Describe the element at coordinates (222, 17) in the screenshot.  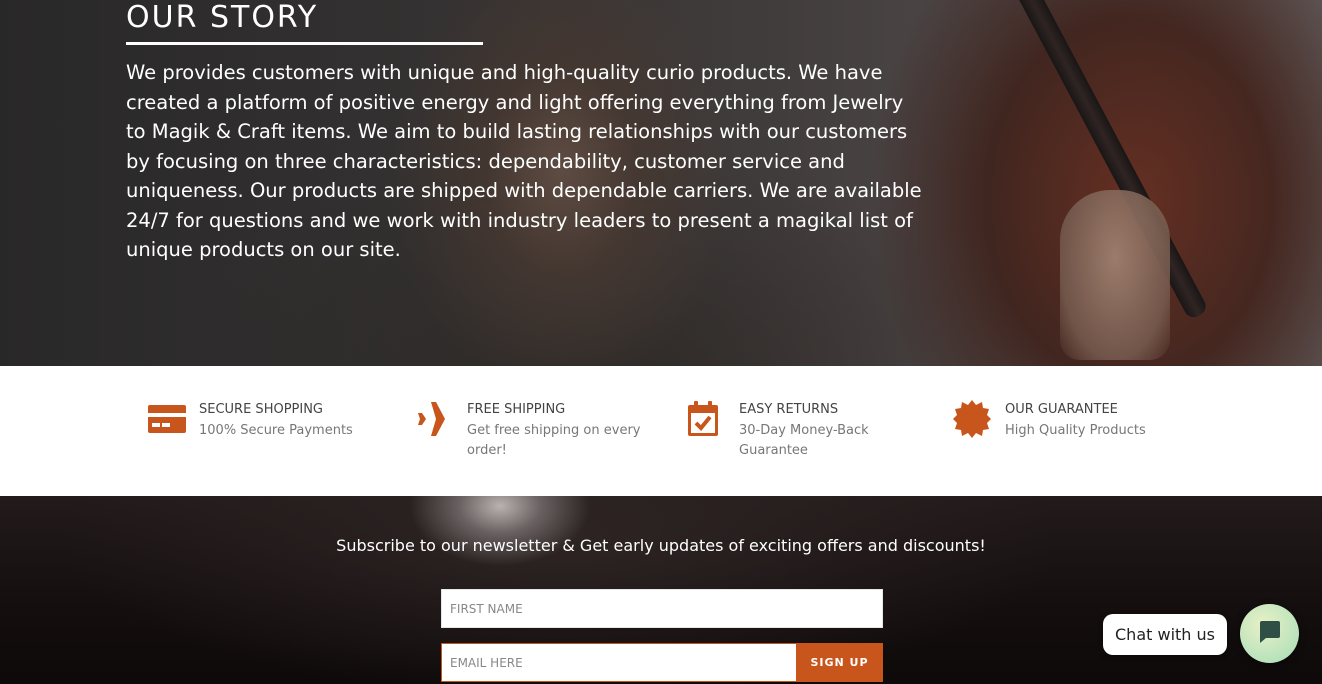
I see `story-title: OUR STORY` at that location.